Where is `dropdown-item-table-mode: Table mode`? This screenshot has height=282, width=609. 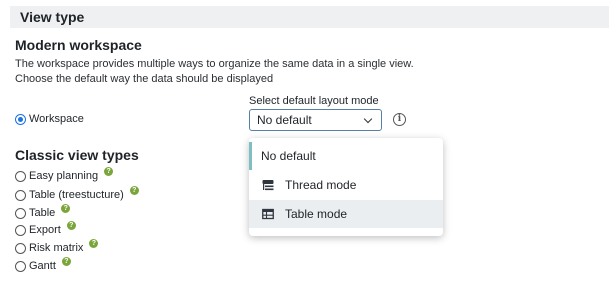 dropdown-item-table-mode: Table mode is located at coordinates (346, 214).